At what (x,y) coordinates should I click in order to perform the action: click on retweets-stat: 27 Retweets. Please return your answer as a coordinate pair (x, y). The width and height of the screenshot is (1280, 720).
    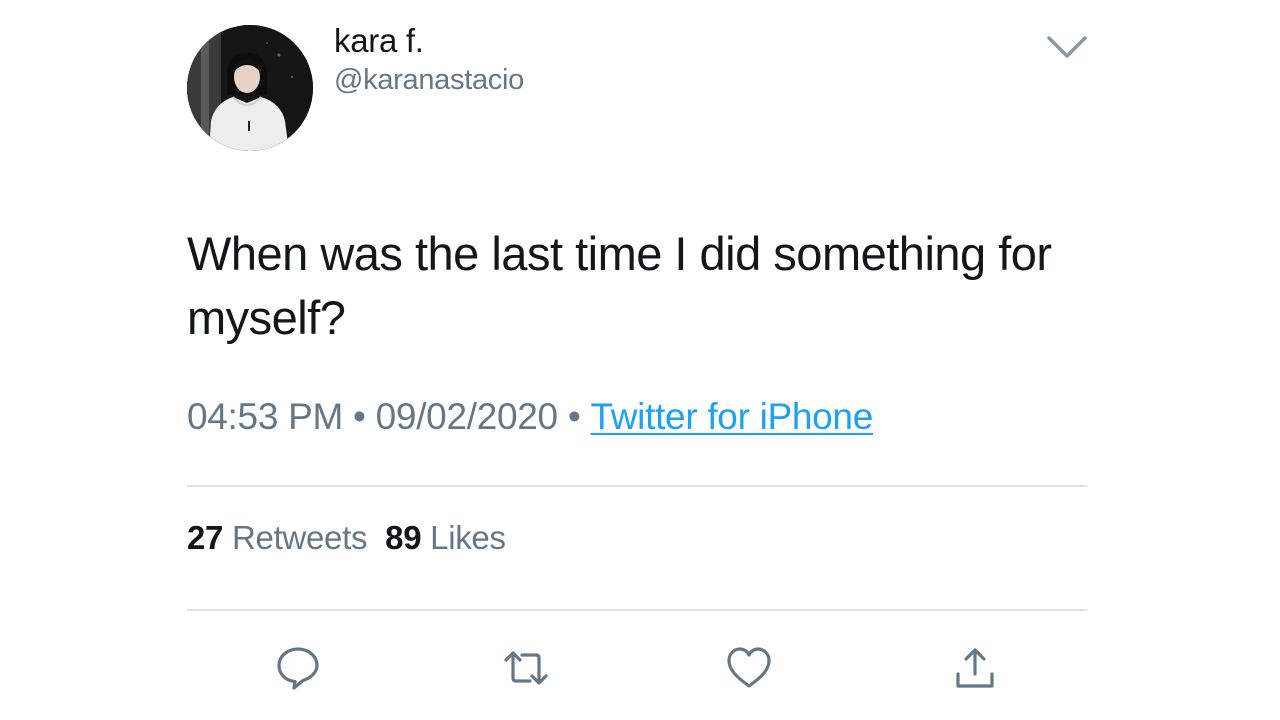
    Looking at the image, I should click on (277, 537).